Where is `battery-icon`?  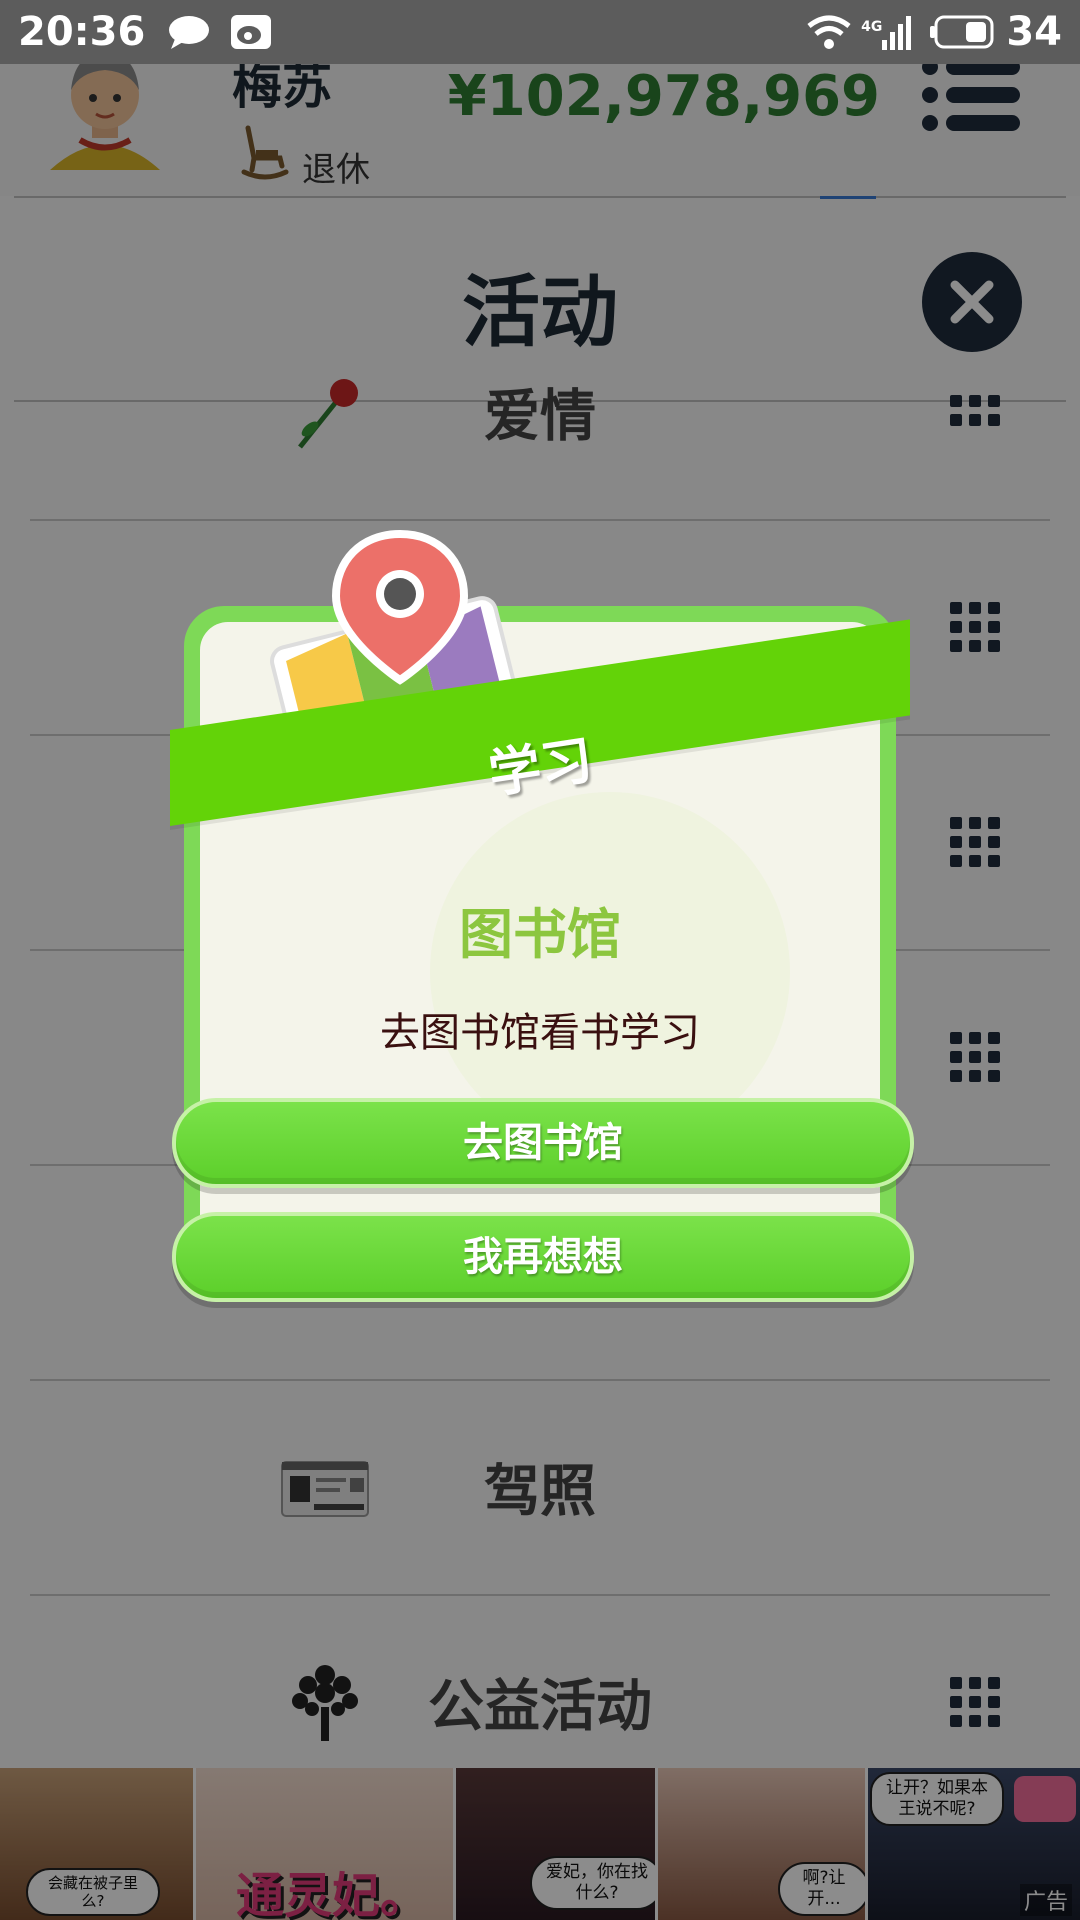
battery-icon is located at coordinates (962, 32).